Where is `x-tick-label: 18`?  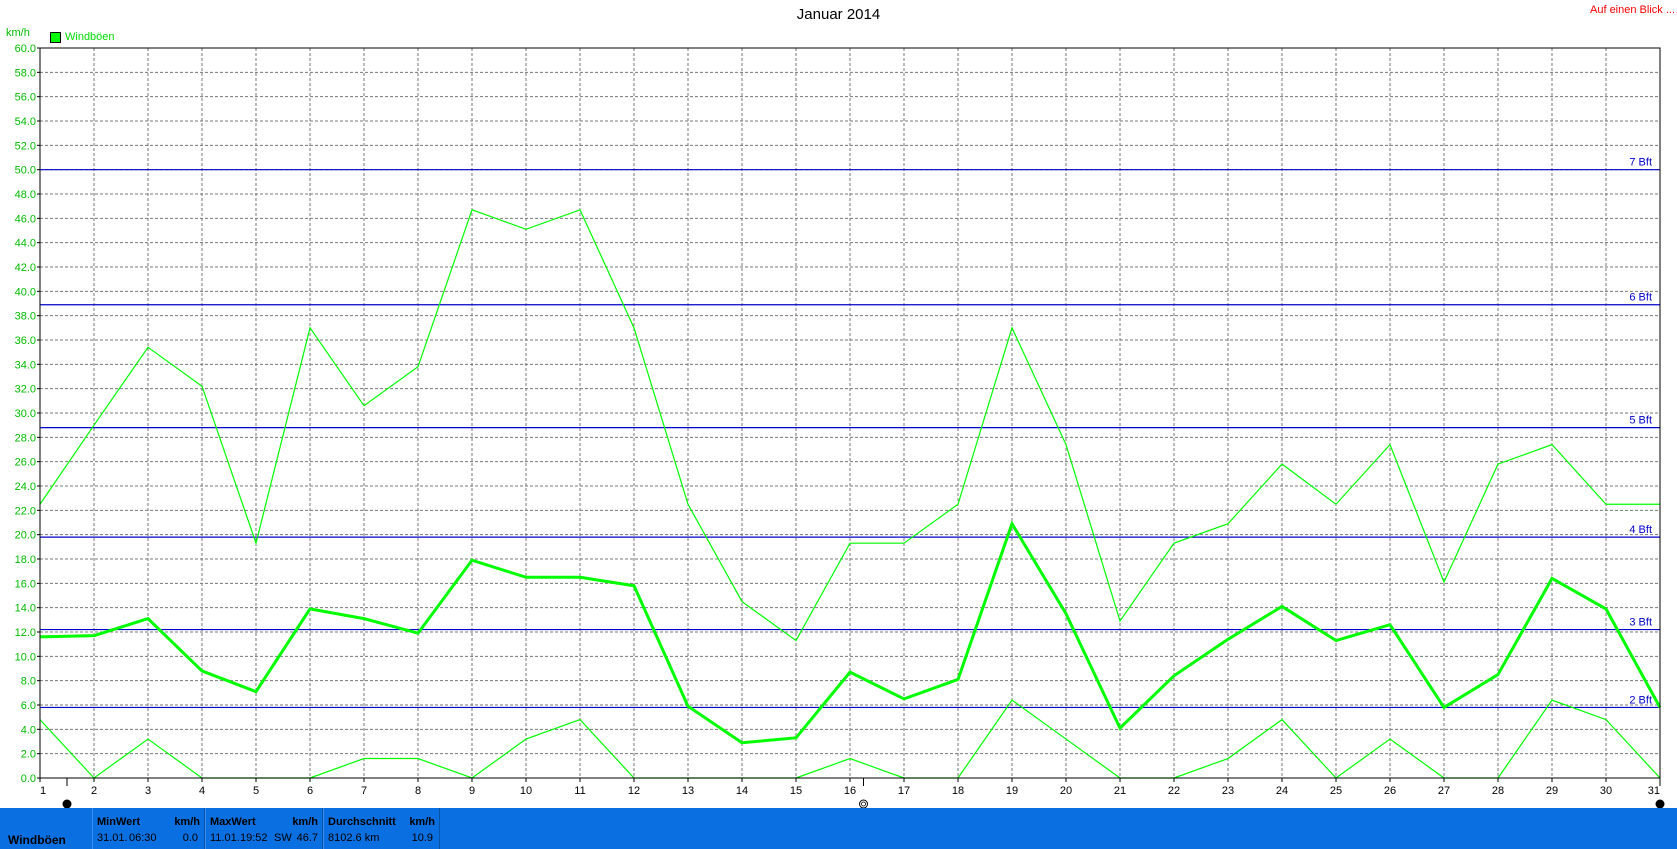 x-tick-label: 18 is located at coordinates (958, 791).